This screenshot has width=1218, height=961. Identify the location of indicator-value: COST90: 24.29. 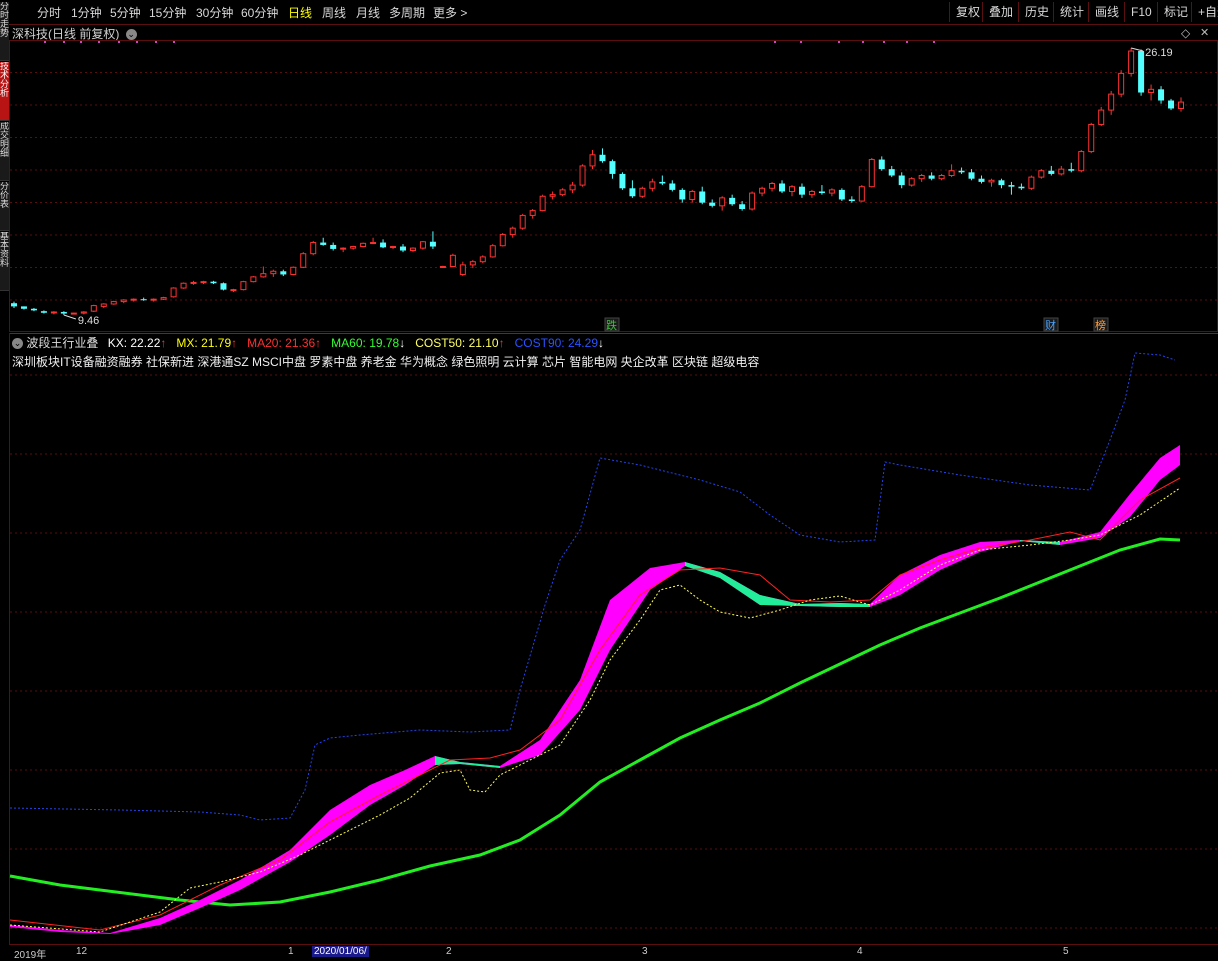
(556, 343).